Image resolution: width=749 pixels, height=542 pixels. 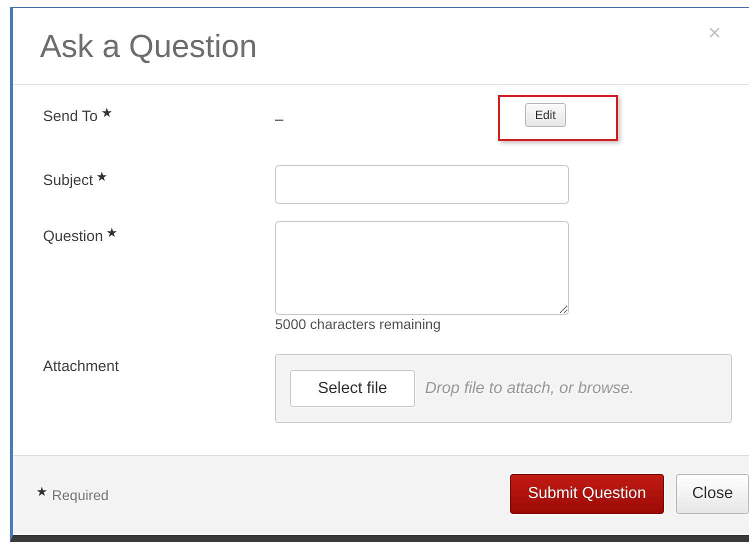 I want to click on input-field, so click(x=422, y=184).